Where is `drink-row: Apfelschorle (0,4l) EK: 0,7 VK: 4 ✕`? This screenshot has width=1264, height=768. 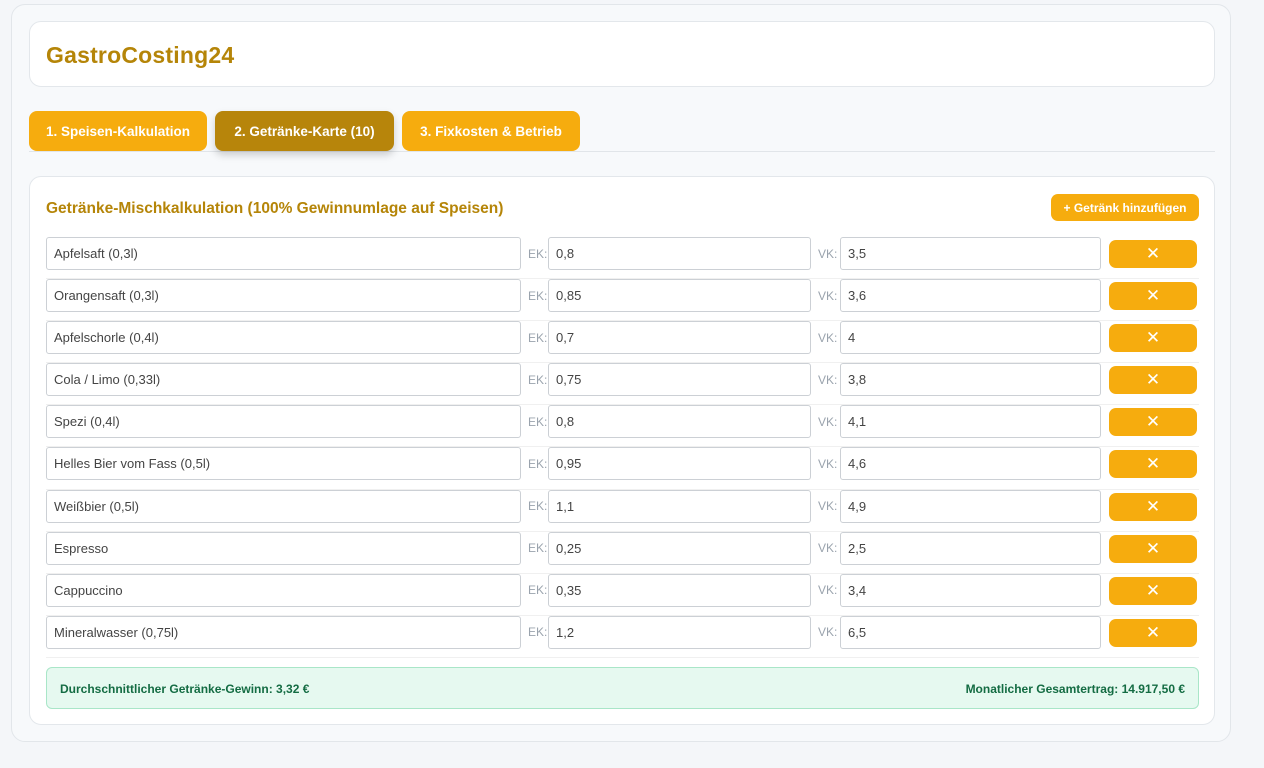
drink-row: Apfelschorle (0,4l) EK: 0,7 VK: 4 ✕ is located at coordinates (622, 342).